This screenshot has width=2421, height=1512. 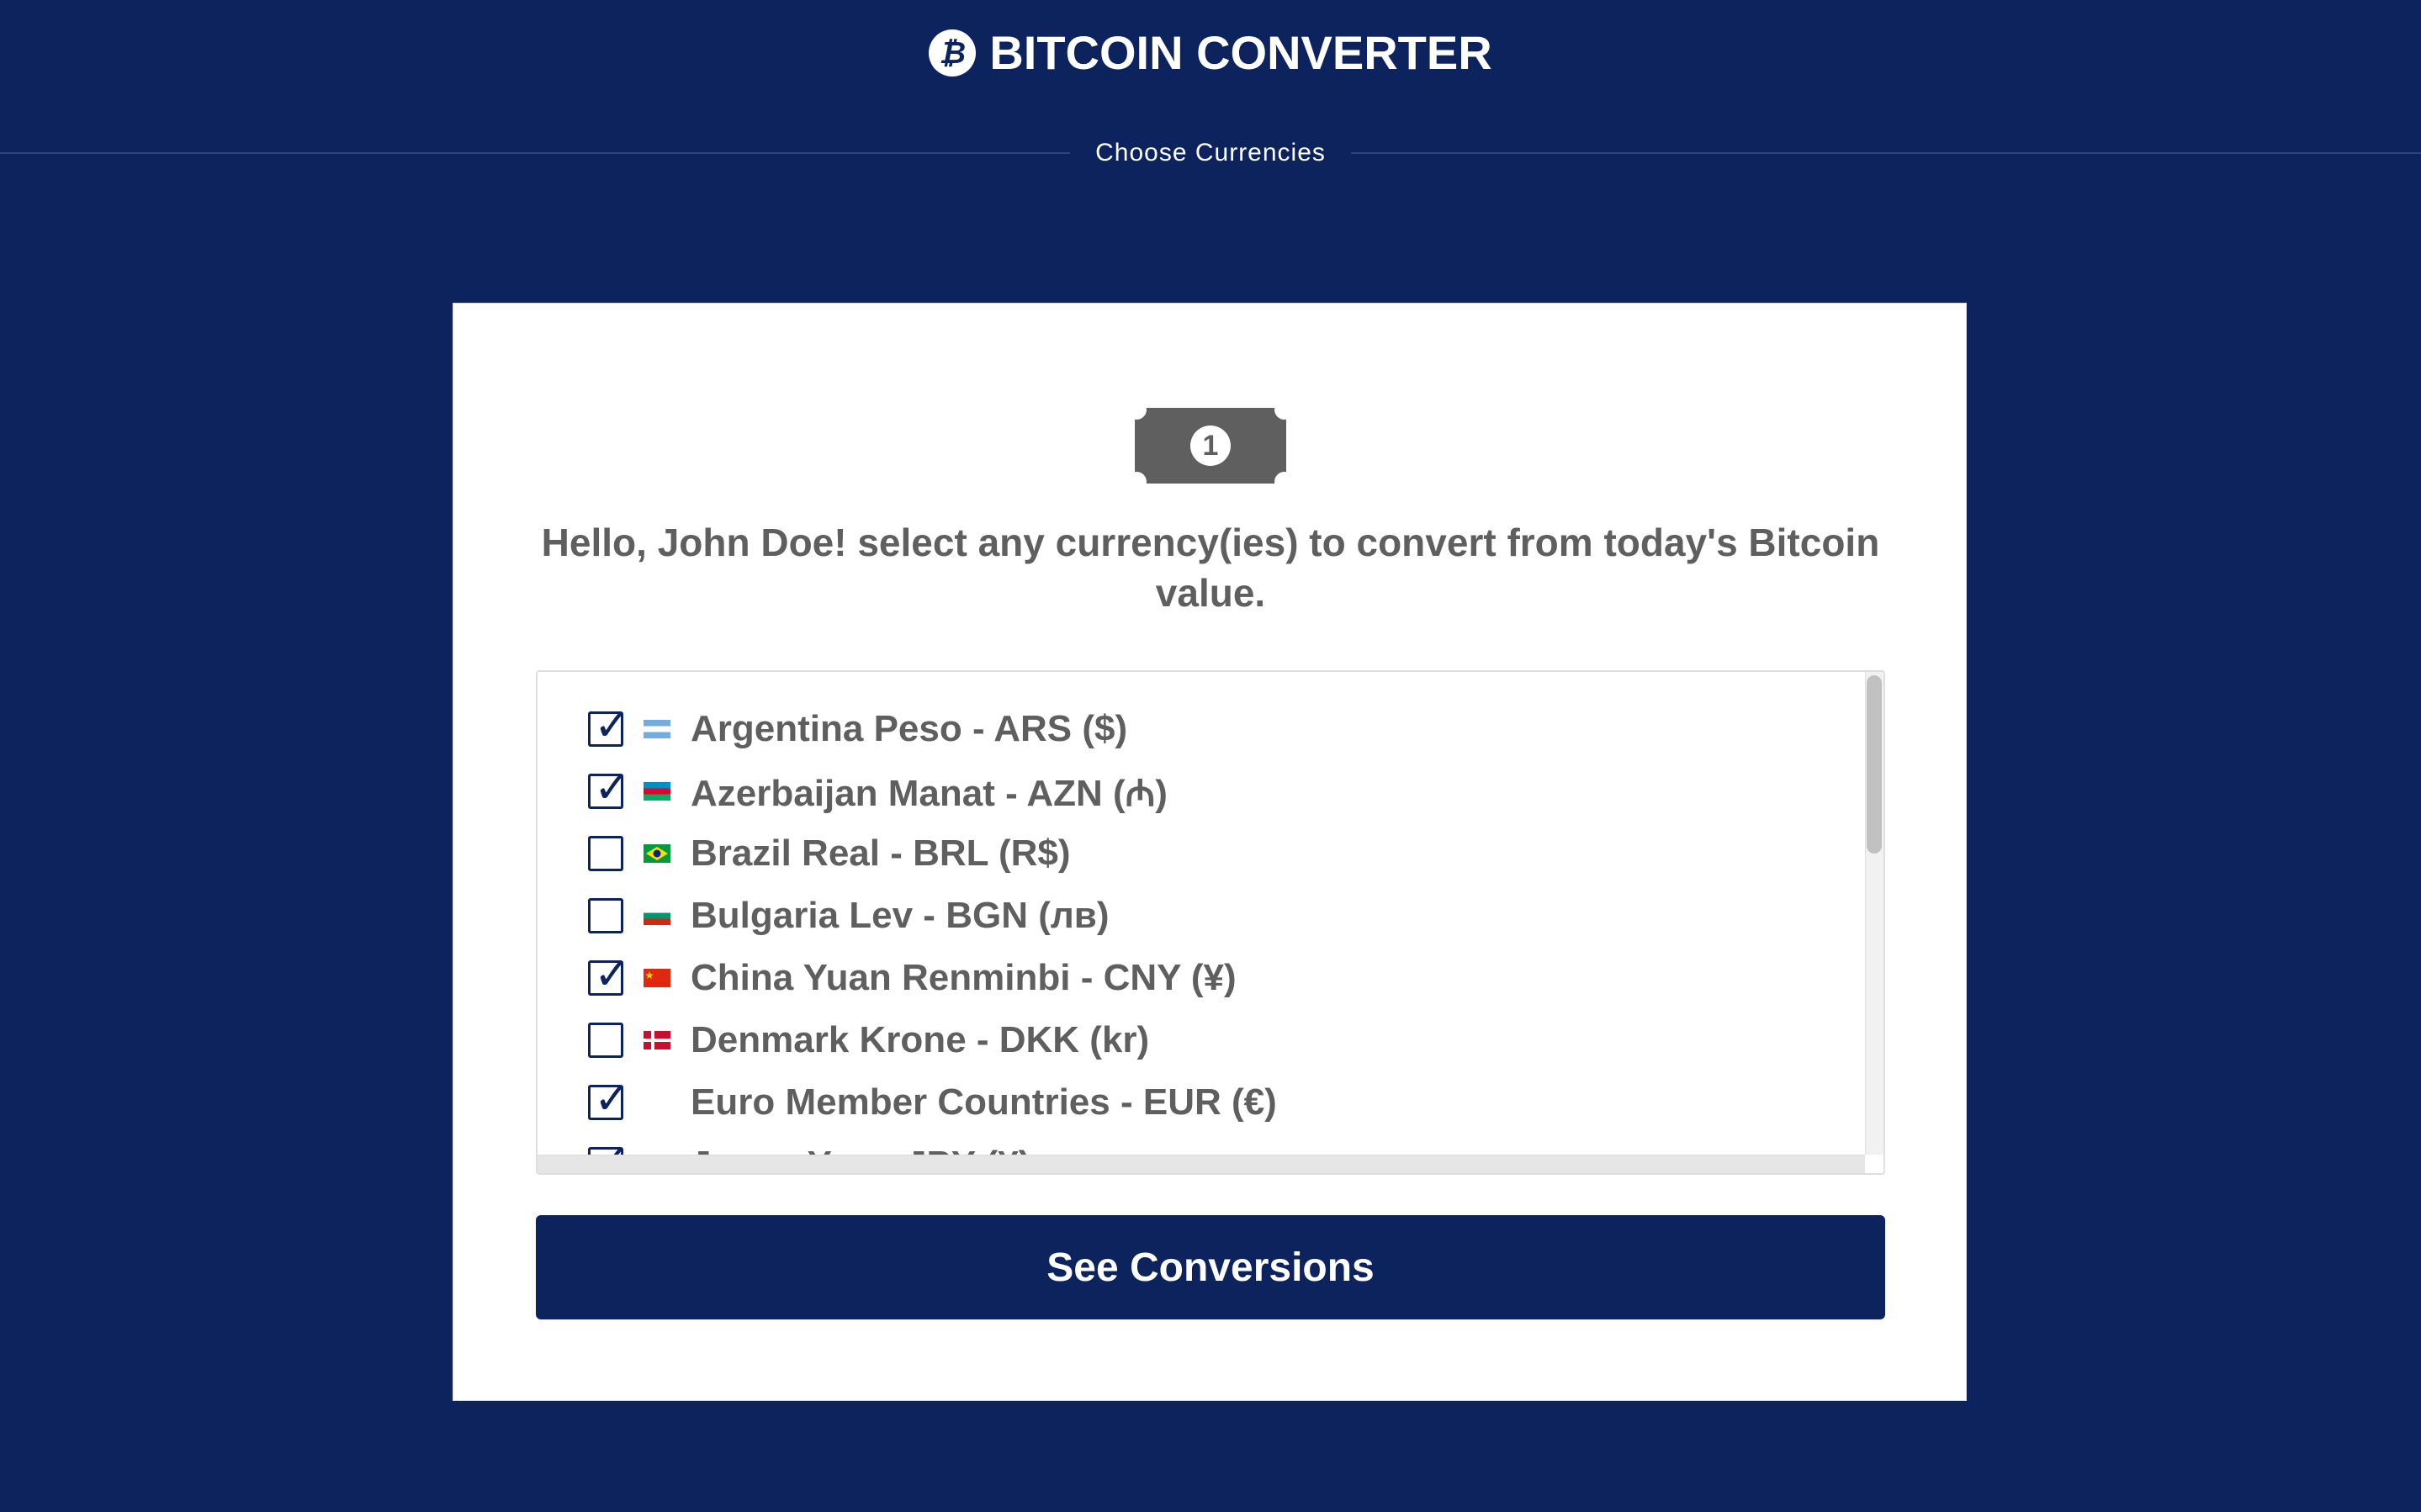 What do you see at coordinates (536, 153) in the screenshot?
I see `divider-line-left` at bounding box center [536, 153].